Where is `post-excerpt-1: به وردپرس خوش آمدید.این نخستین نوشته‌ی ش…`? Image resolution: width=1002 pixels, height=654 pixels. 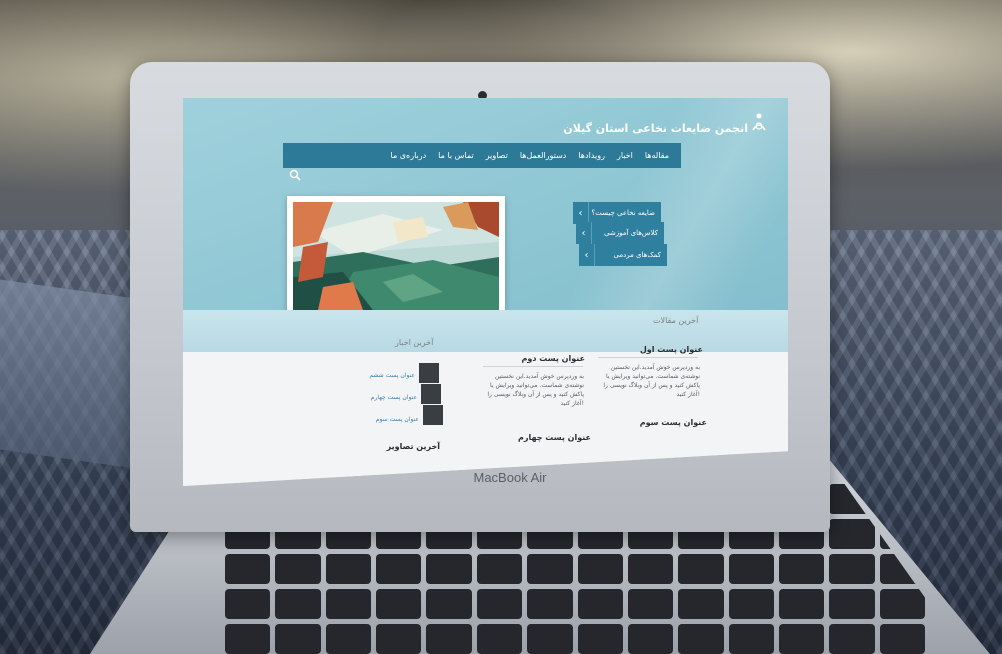 post-excerpt-1: به وردپرس خوش آمدید.این نخستین نوشته‌ی ش… is located at coordinates (651, 381).